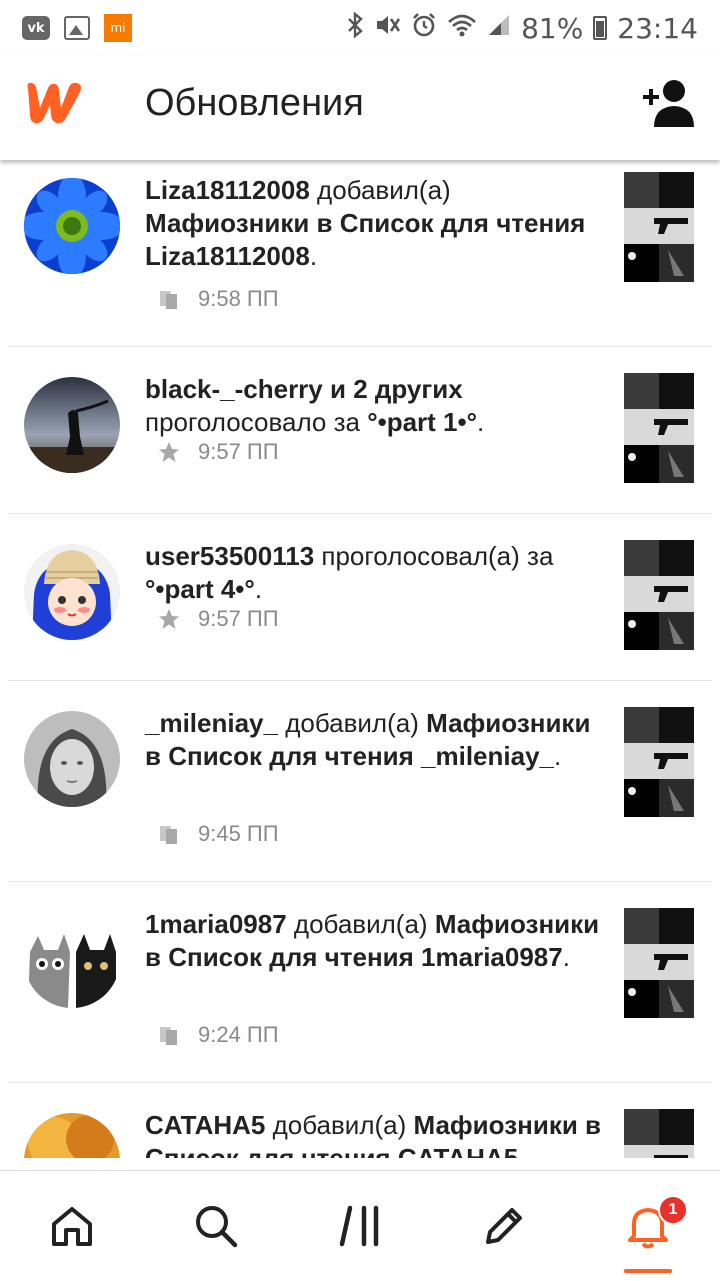 Image resolution: width=720 pixels, height=1281 pixels. Describe the element at coordinates (648, 1271) in the screenshot. I see `active-tab-indicator` at that location.